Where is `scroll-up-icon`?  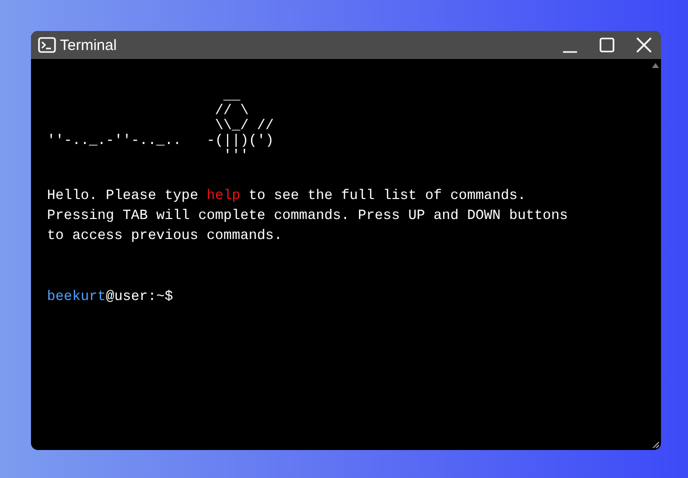
scroll-up-icon is located at coordinates (655, 65).